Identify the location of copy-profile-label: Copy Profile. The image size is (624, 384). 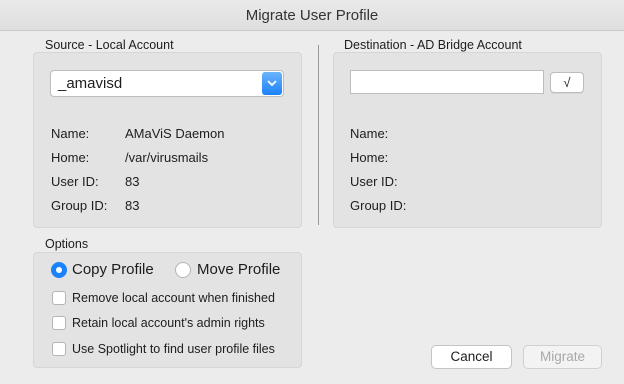
(113, 269).